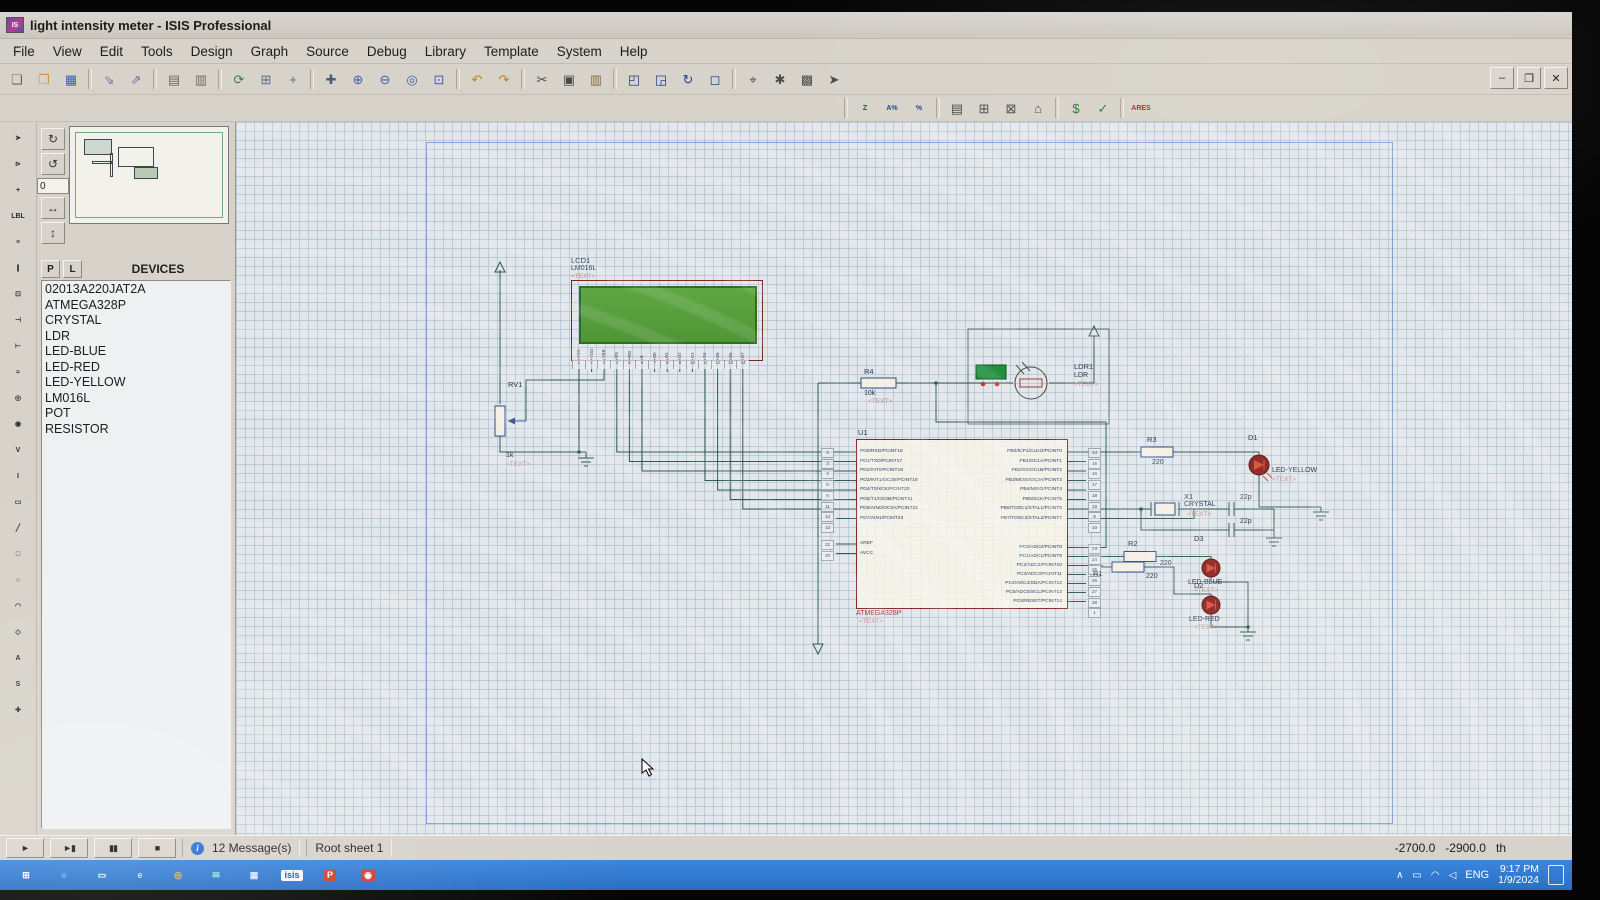 The width and height of the screenshot is (1600, 900). What do you see at coordinates (26, 875) in the screenshot?
I see `start-button: ⊞` at bounding box center [26, 875].